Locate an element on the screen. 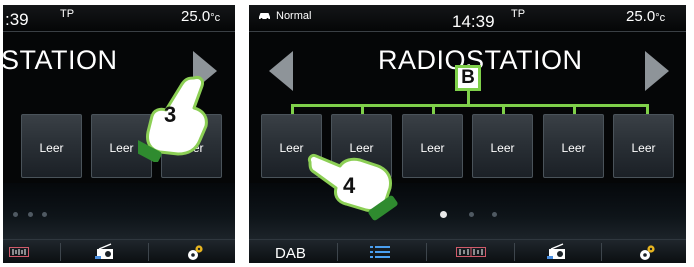 The height and width of the screenshot is (267, 694). car-icon is located at coordinates (264, 16).